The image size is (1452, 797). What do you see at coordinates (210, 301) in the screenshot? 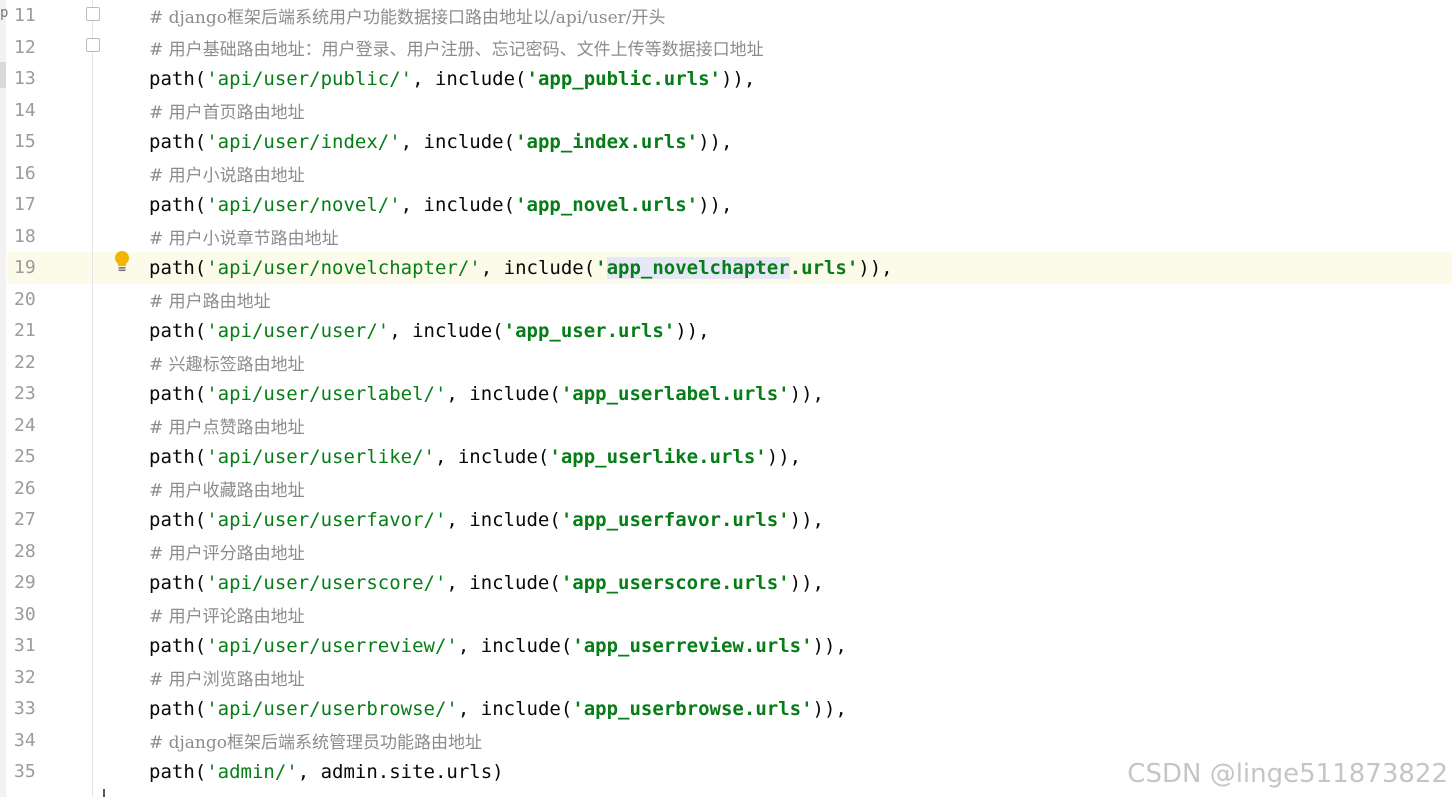
I see `code-comment: # 用户路由地址` at bounding box center [210, 301].